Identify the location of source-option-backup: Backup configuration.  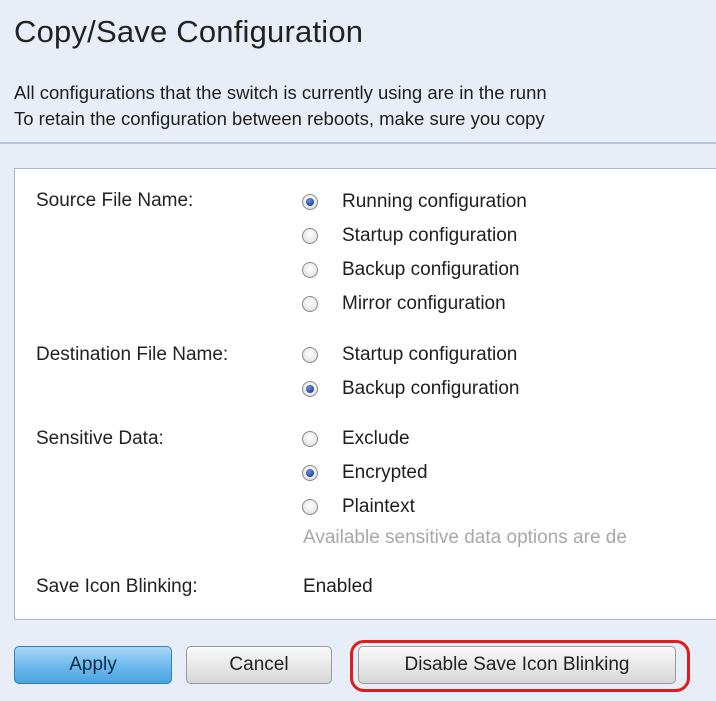
(410, 270).